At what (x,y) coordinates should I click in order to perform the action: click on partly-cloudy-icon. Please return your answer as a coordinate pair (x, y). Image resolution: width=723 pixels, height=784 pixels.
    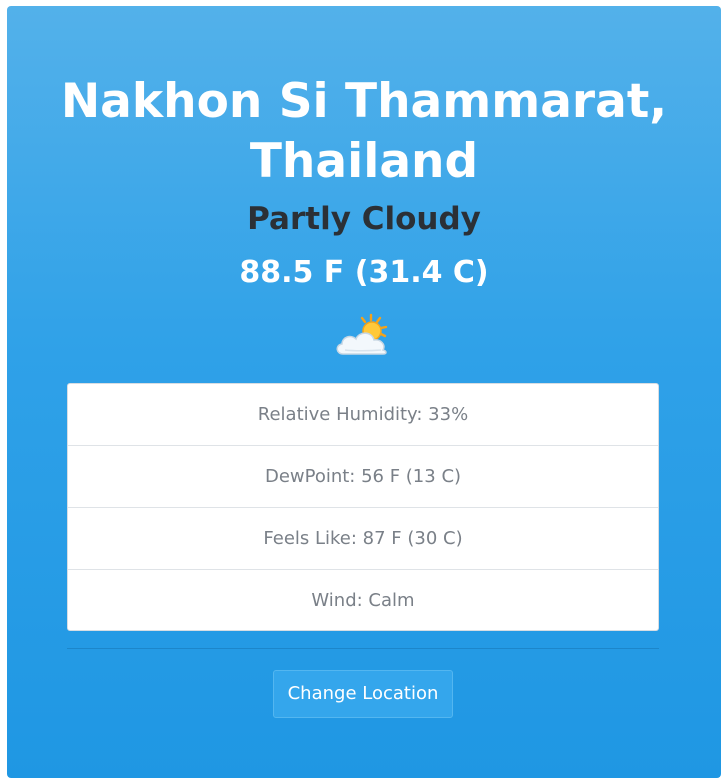
    Looking at the image, I should click on (362, 334).